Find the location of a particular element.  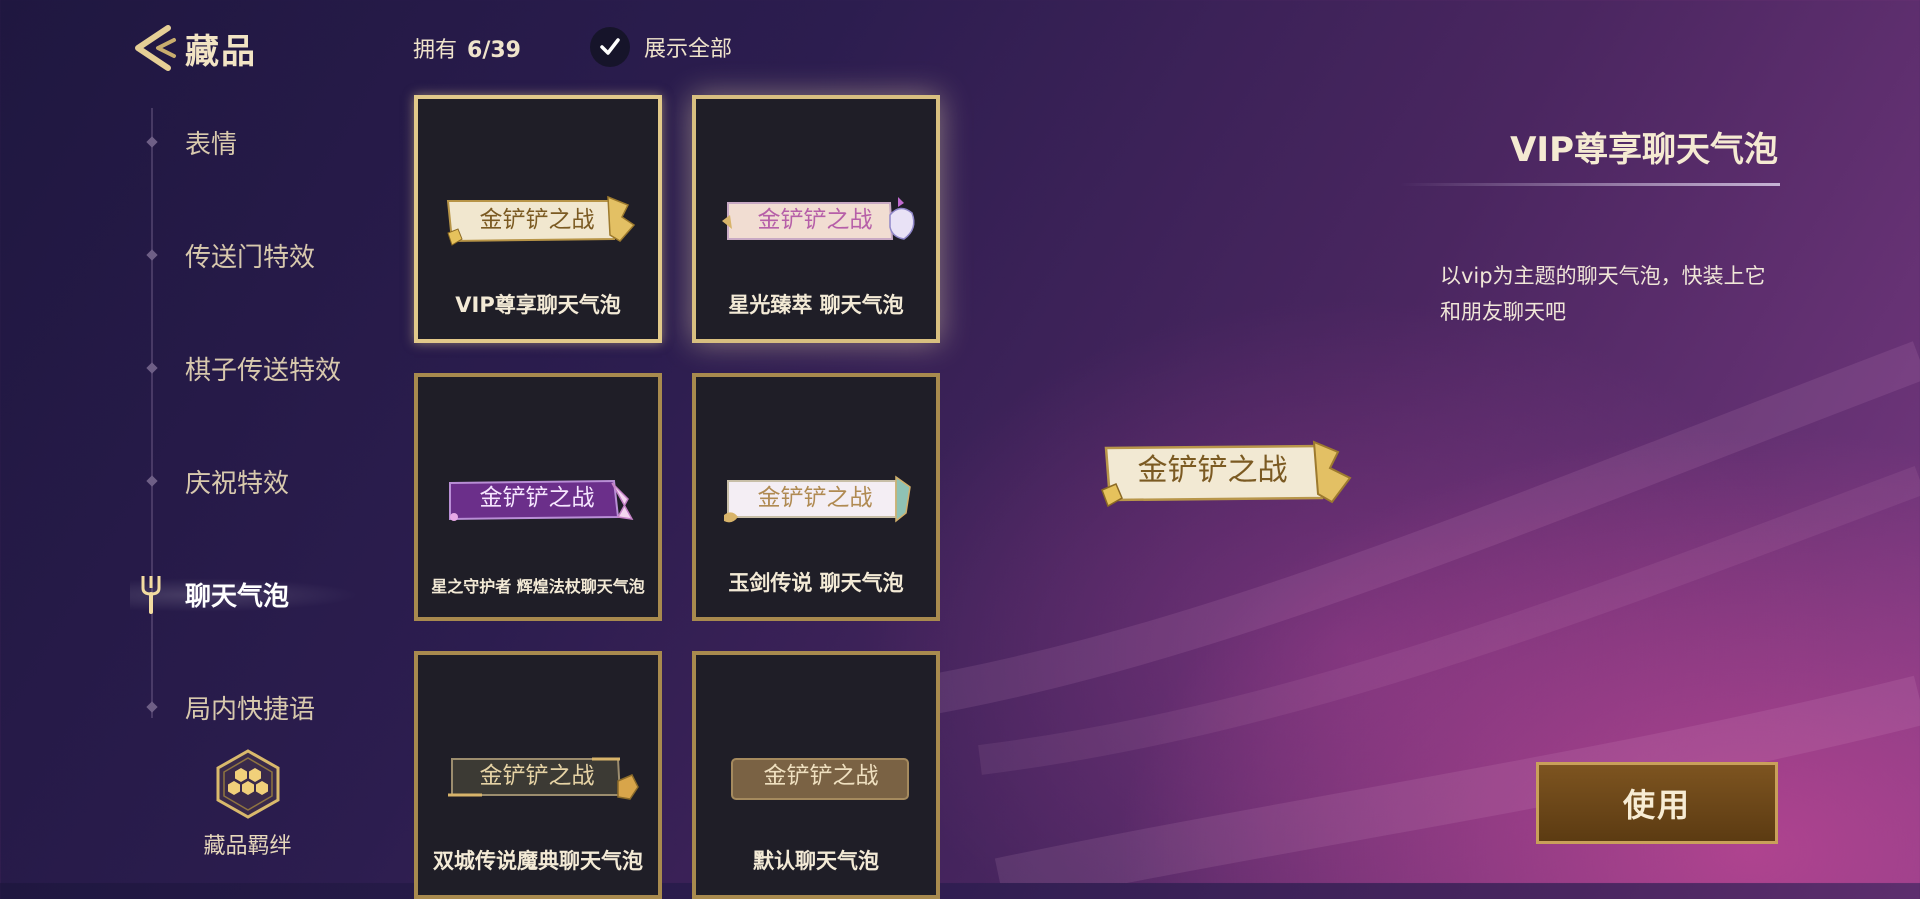

card-label: 星光臻萃 聊天气泡 is located at coordinates (816, 305).